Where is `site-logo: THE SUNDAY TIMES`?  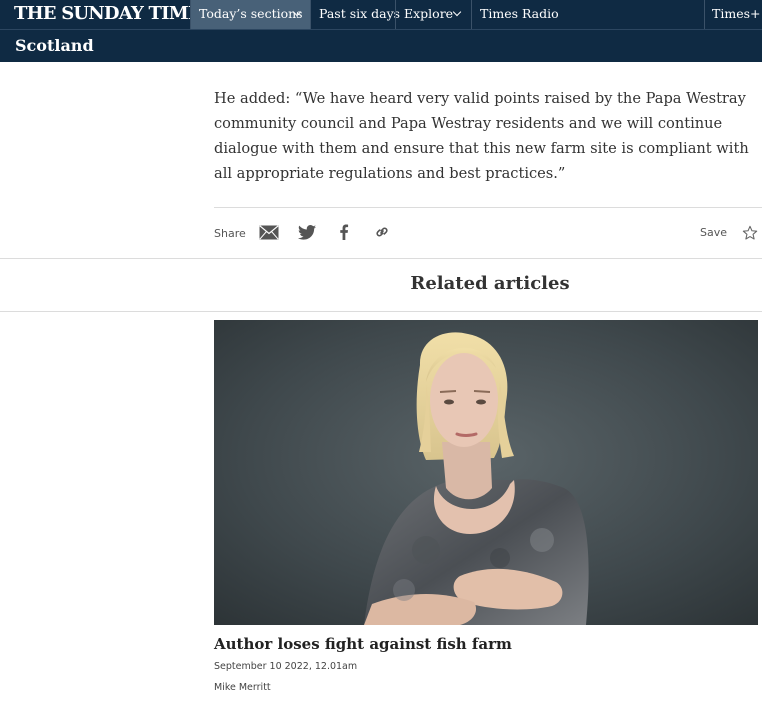 site-logo: THE SUNDAY TIMES is located at coordinates (114, 13).